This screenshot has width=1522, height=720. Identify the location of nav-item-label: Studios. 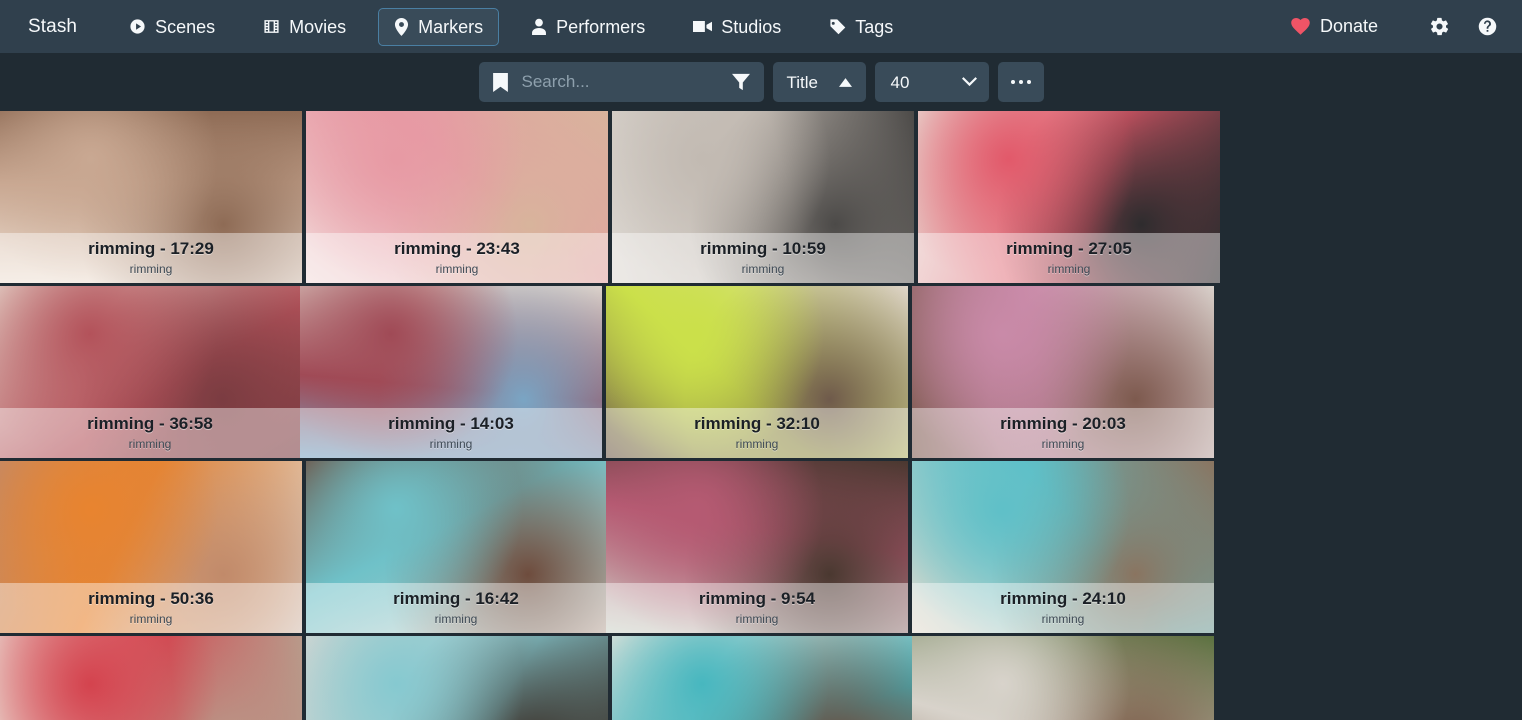
(751, 26).